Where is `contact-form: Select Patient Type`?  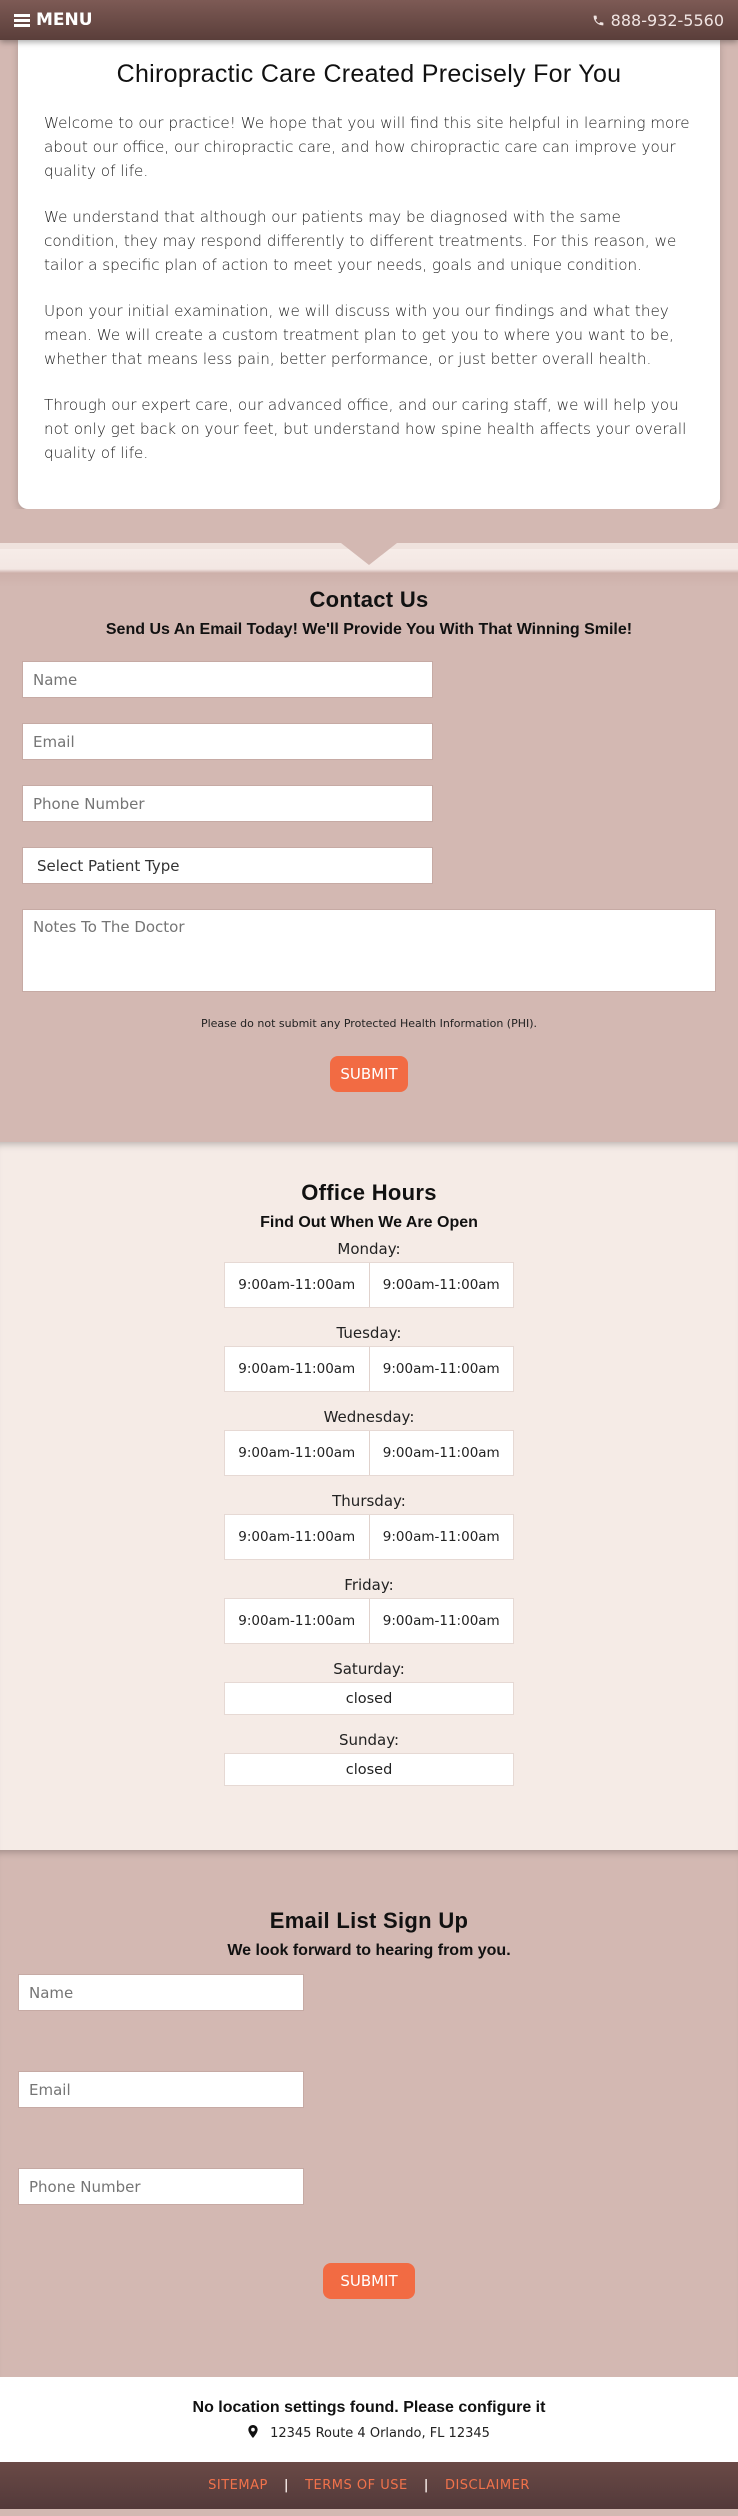
contact-form: Select Patient Type is located at coordinates (369, 826).